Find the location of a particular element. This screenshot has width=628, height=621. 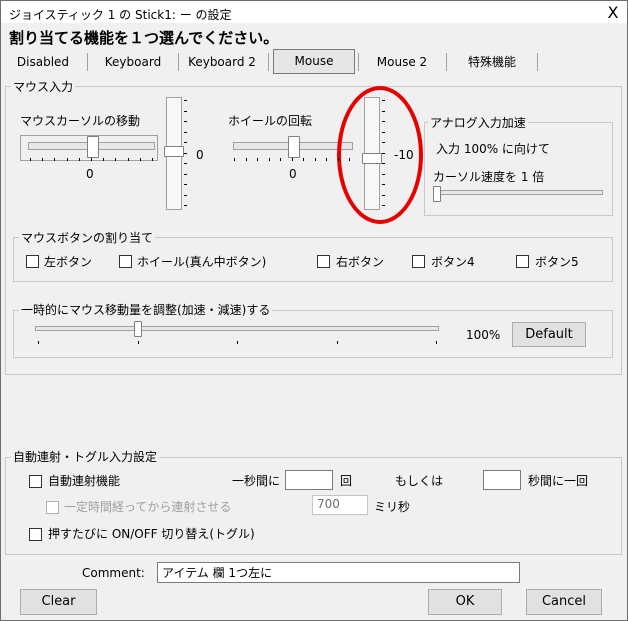

toggle-checkbox is located at coordinates (35, 534).